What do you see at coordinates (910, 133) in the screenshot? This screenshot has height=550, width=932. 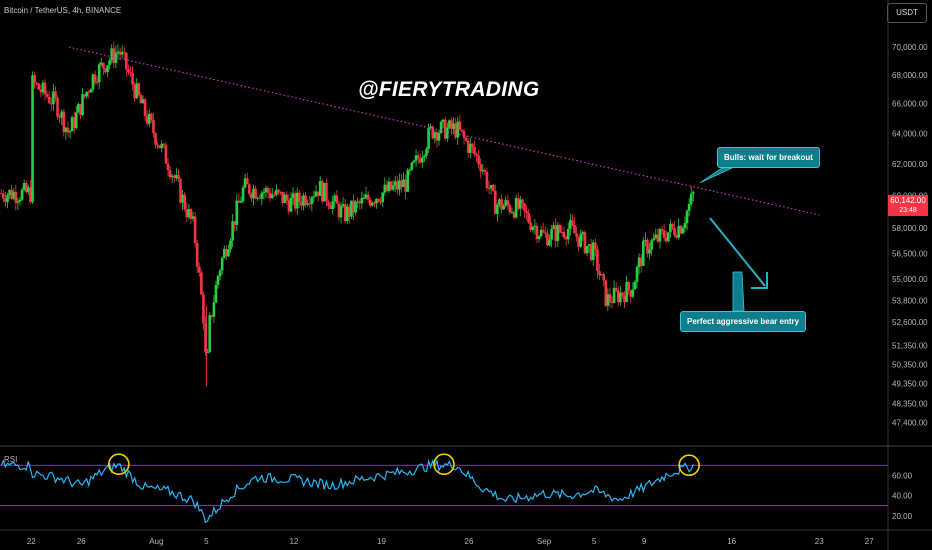 I see `price-tick-label: 64,000.00` at bounding box center [910, 133].